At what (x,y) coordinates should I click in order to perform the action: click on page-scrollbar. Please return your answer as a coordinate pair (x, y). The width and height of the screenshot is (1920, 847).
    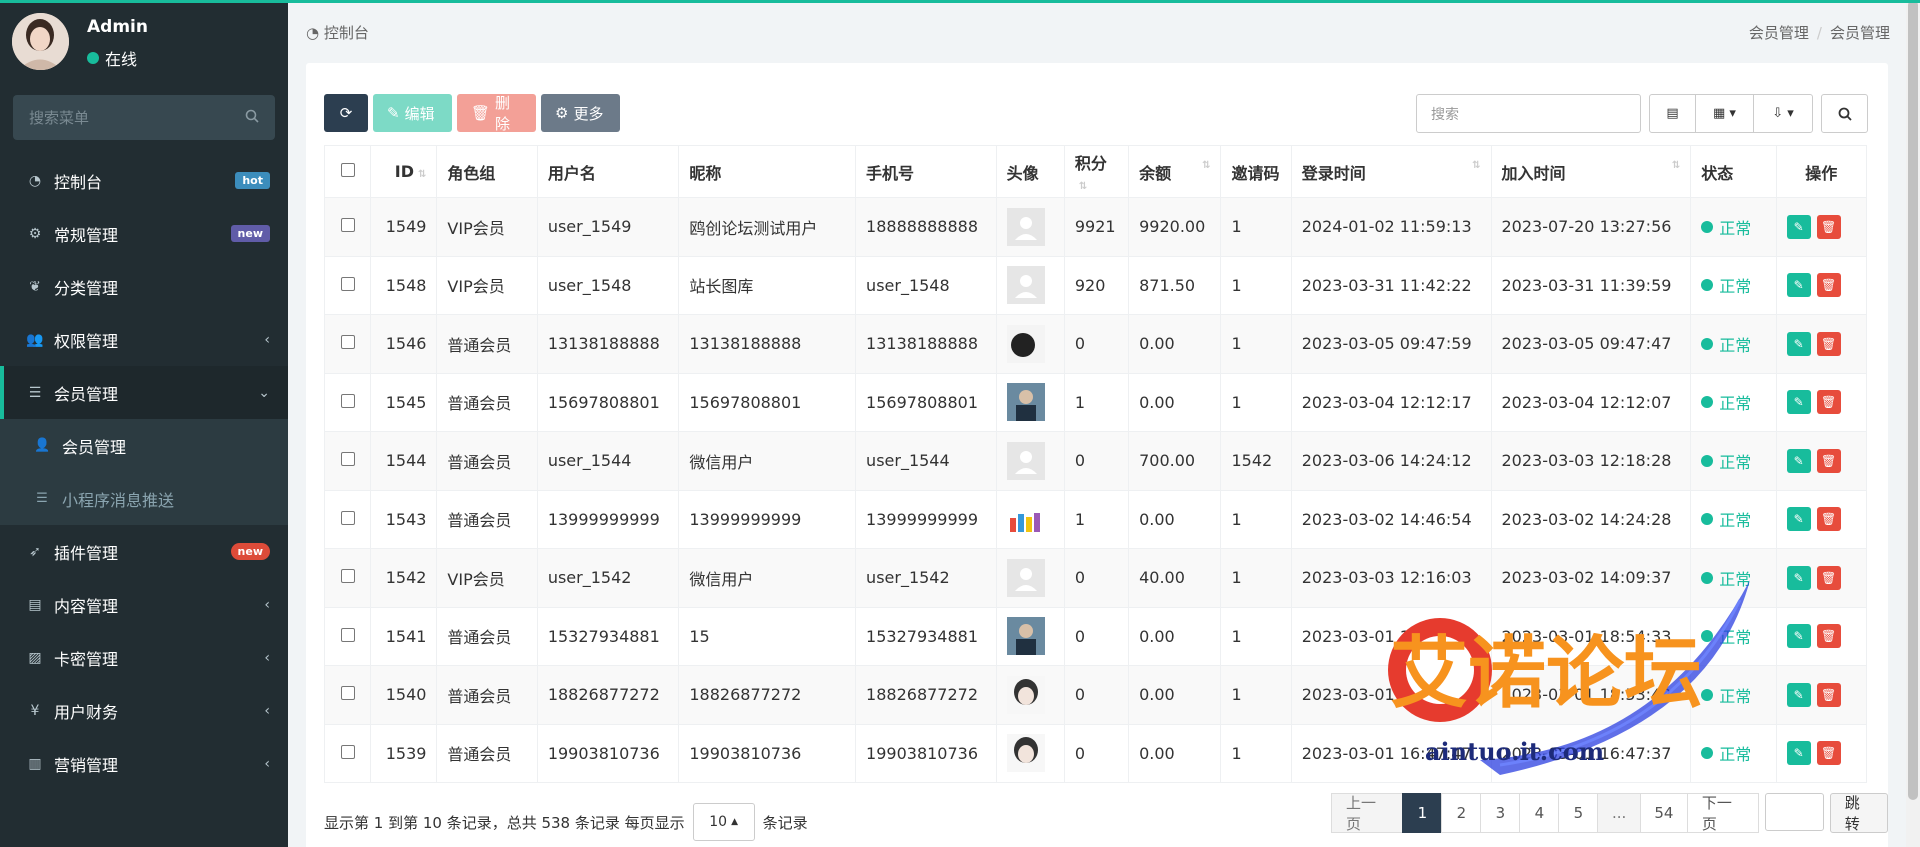
    Looking at the image, I should click on (1913, 423).